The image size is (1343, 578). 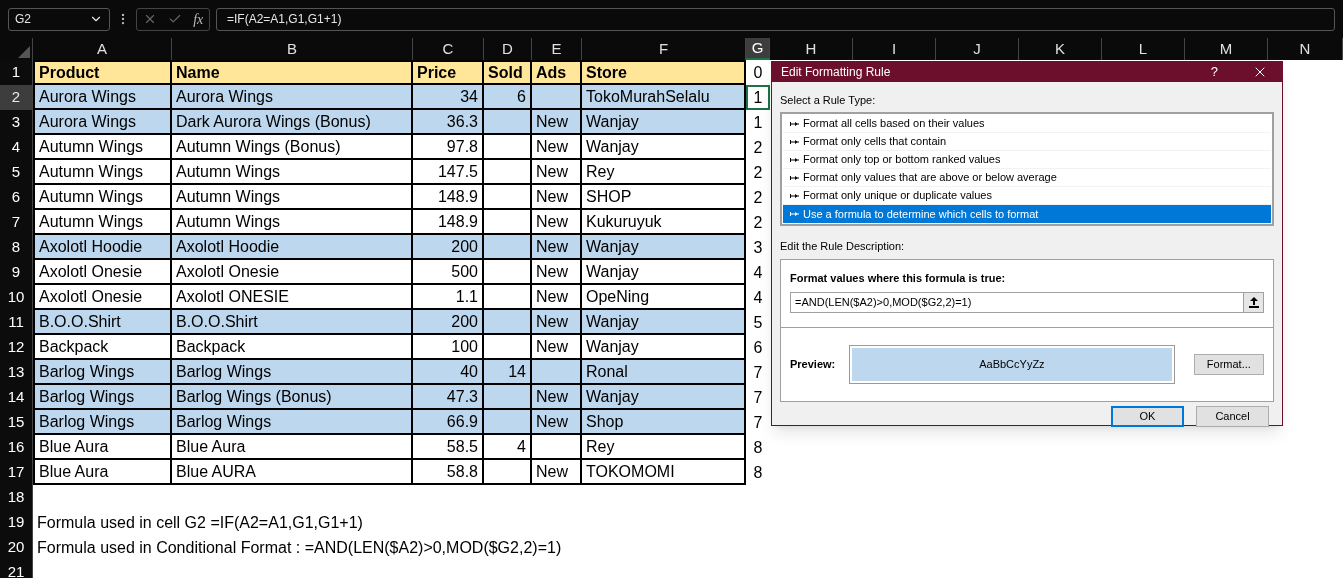 I want to click on row-header: 13, so click(x=16, y=372).